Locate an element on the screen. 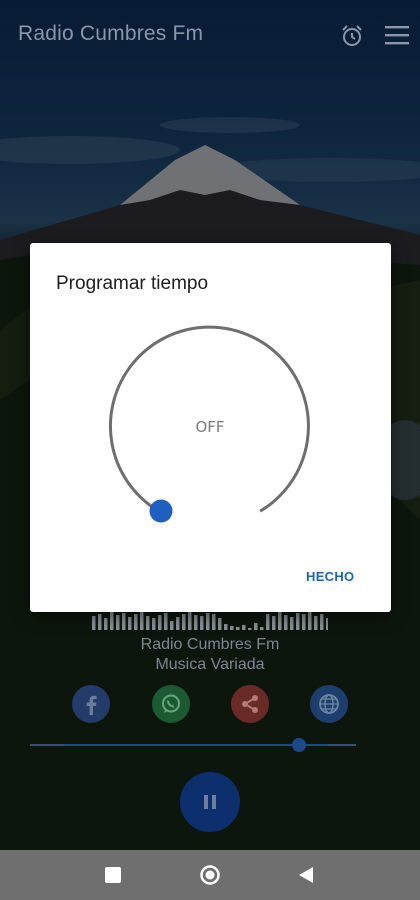  share-icon is located at coordinates (250, 704).